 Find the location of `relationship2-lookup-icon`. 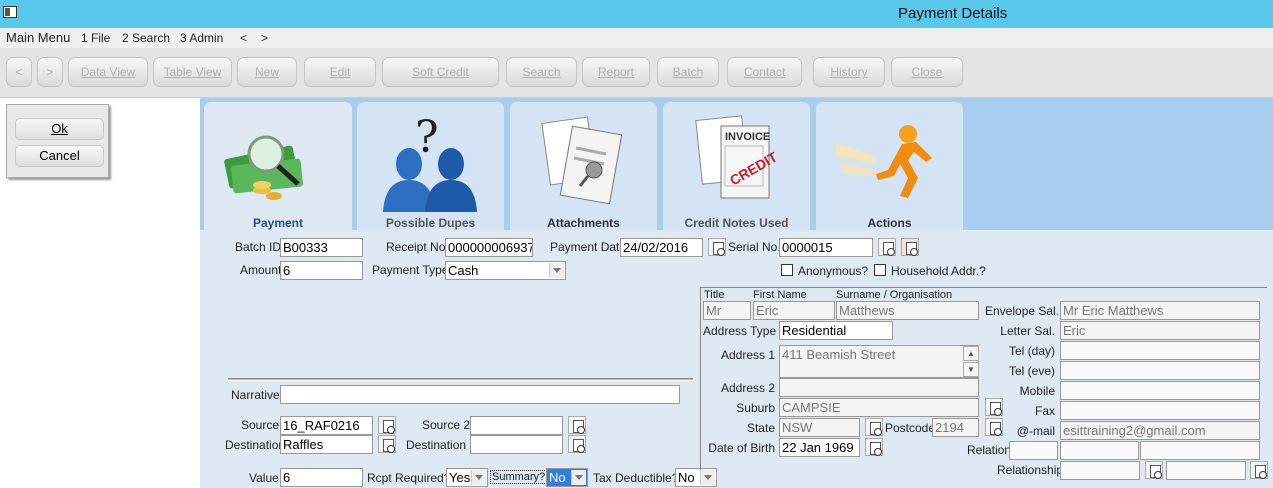

relationship2-lookup-icon is located at coordinates (1259, 470).